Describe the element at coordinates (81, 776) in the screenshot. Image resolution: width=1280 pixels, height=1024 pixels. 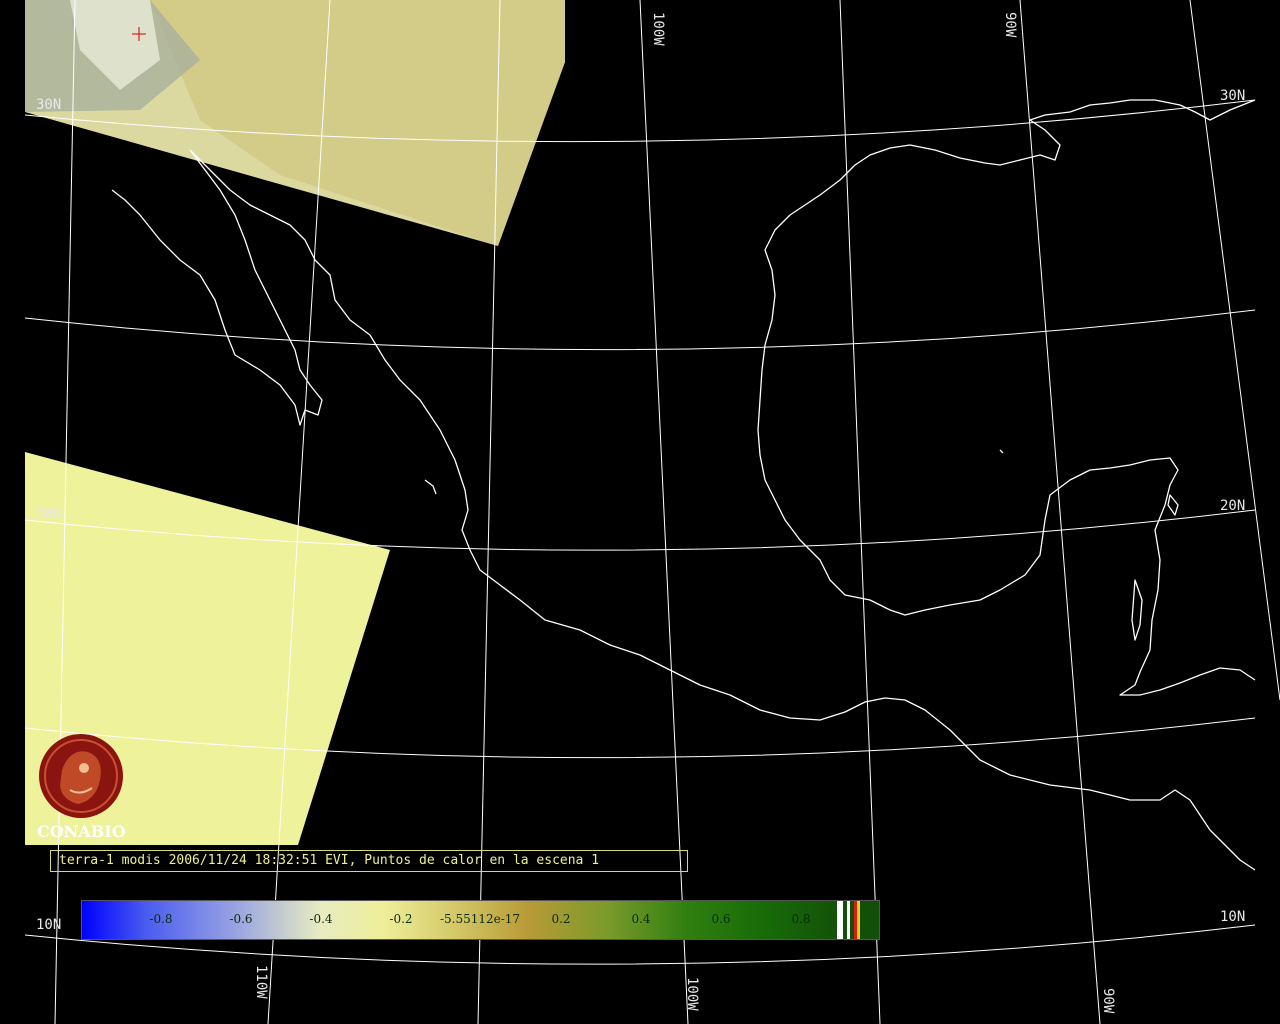
I see `conabio-logo-icon` at that location.